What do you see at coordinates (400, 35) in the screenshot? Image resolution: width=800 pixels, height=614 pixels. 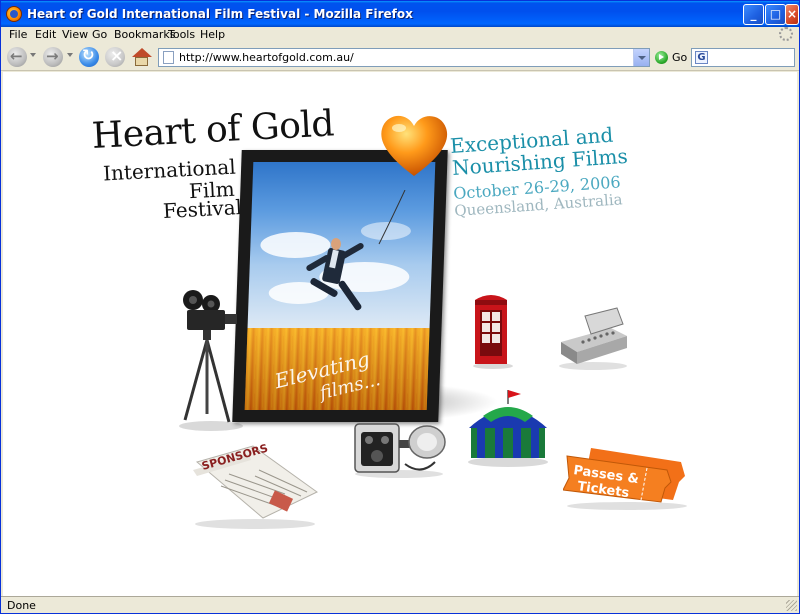 I see `menu-bar: File Edit View Go Bookmarks Tools Help` at bounding box center [400, 35].